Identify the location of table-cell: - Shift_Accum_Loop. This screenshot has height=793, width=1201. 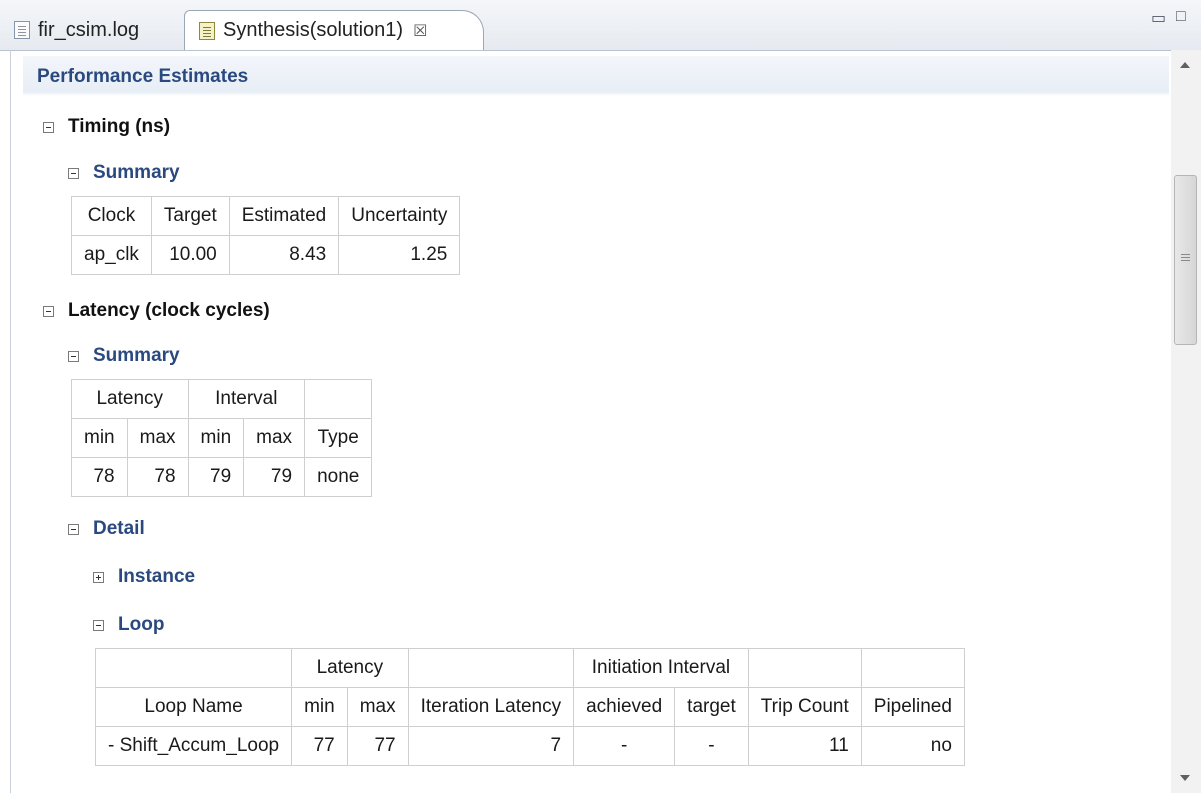
(193, 746).